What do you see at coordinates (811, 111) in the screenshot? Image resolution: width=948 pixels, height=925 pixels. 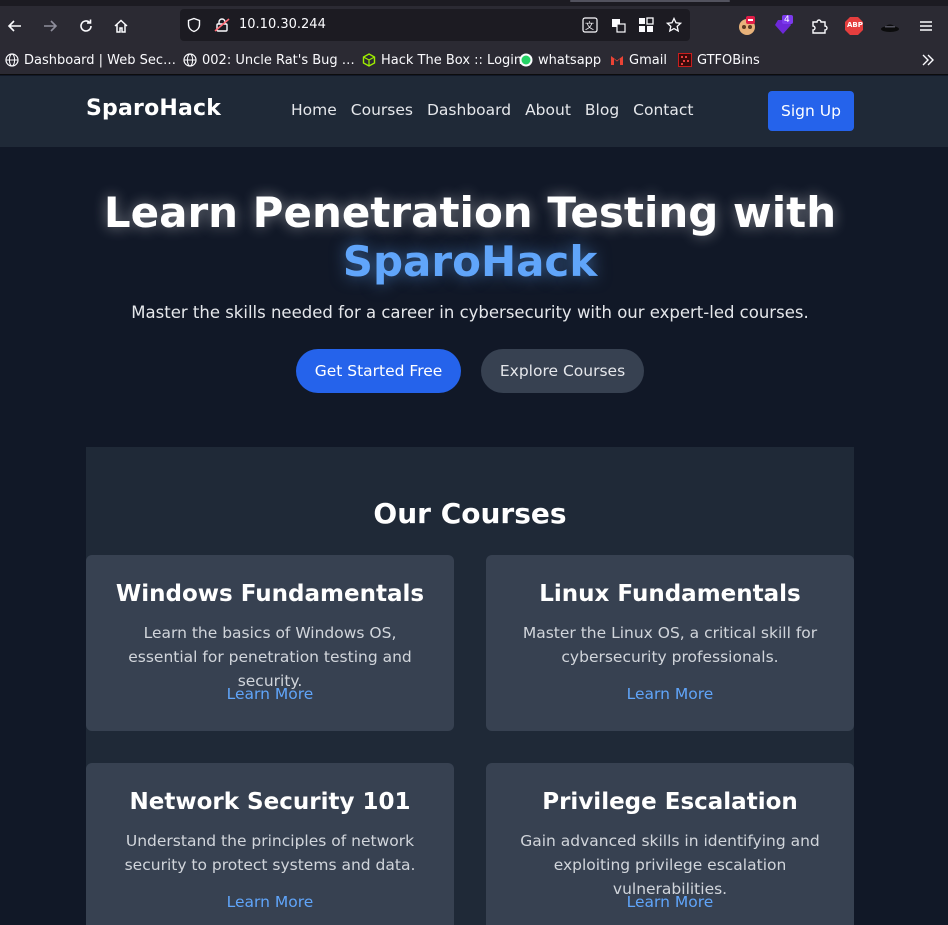 I see `sign-up-button: Sign Up` at bounding box center [811, 111].